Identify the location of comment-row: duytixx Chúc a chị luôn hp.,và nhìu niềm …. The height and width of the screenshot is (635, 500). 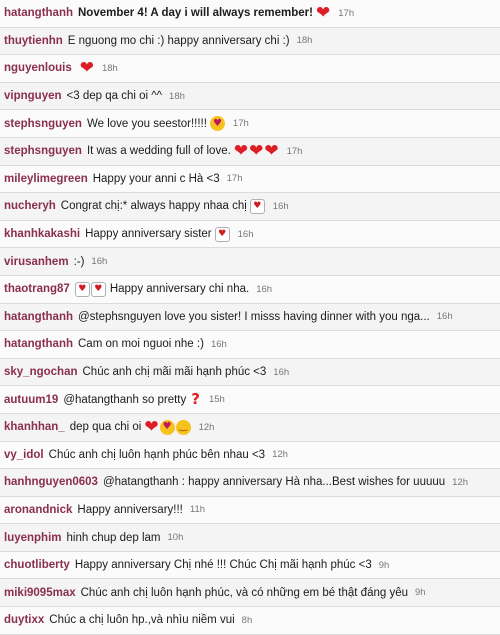
(250, 621).